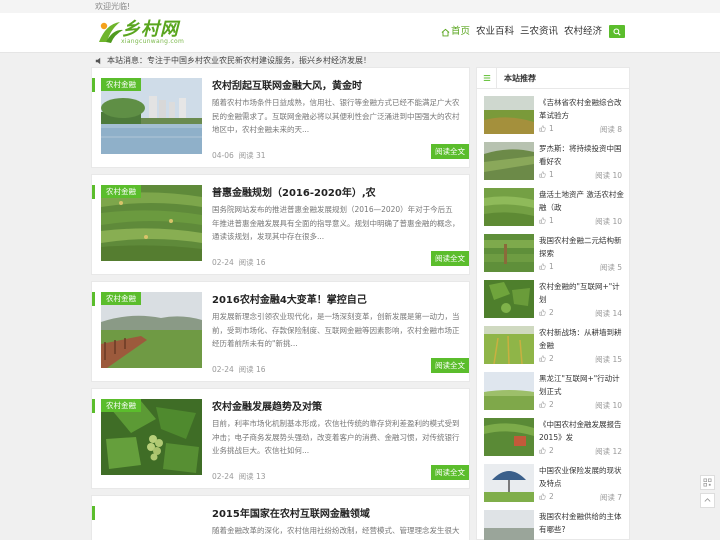 The image size is (720, 540). What do you see at coordinates (252, 155) in the screenshot?
I see `article-reads: 阅读 31` at bounding box center [252, 155].